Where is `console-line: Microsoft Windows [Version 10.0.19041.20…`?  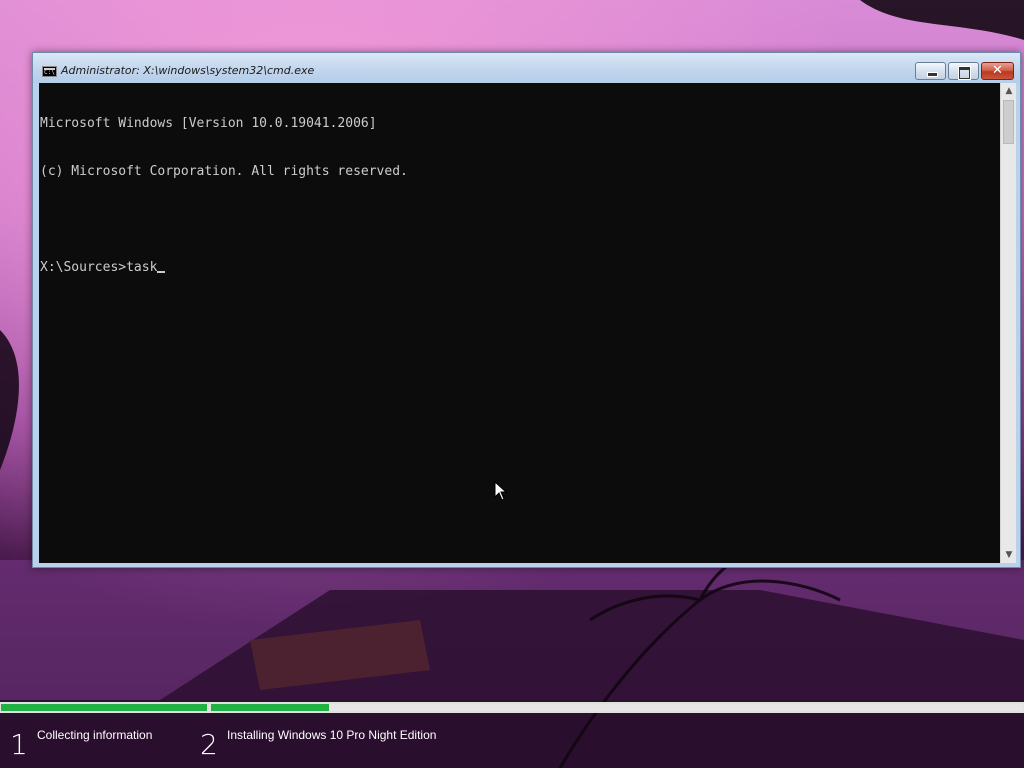 console-line: Microsoft Windows [Version 10.0.19041.20… is located at coordinates (208, 123).